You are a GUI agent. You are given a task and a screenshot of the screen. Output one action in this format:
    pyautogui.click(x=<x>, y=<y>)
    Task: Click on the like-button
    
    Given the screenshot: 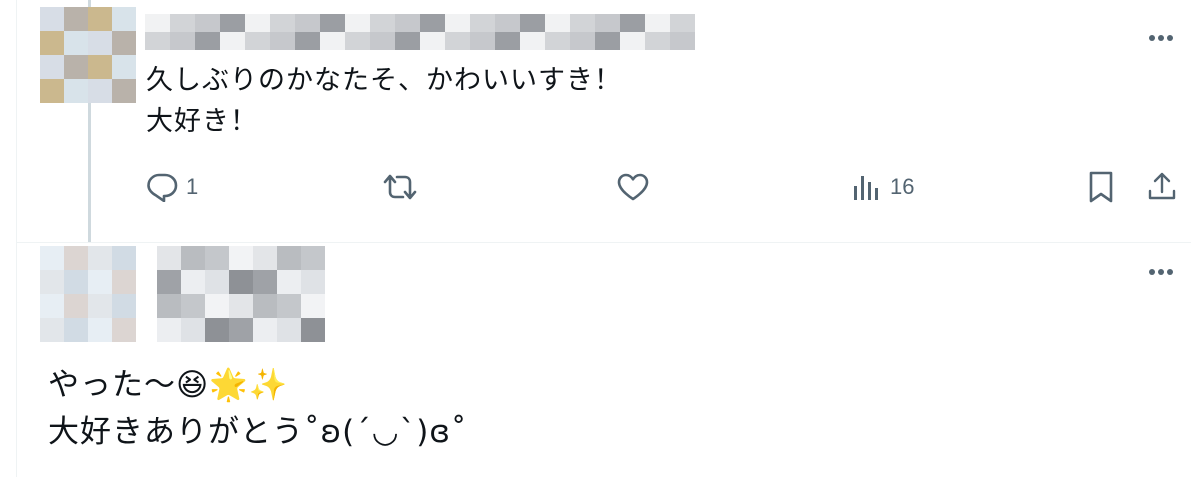 What is the action you would take?
    pyautogui.click(x=637, y=187)
    